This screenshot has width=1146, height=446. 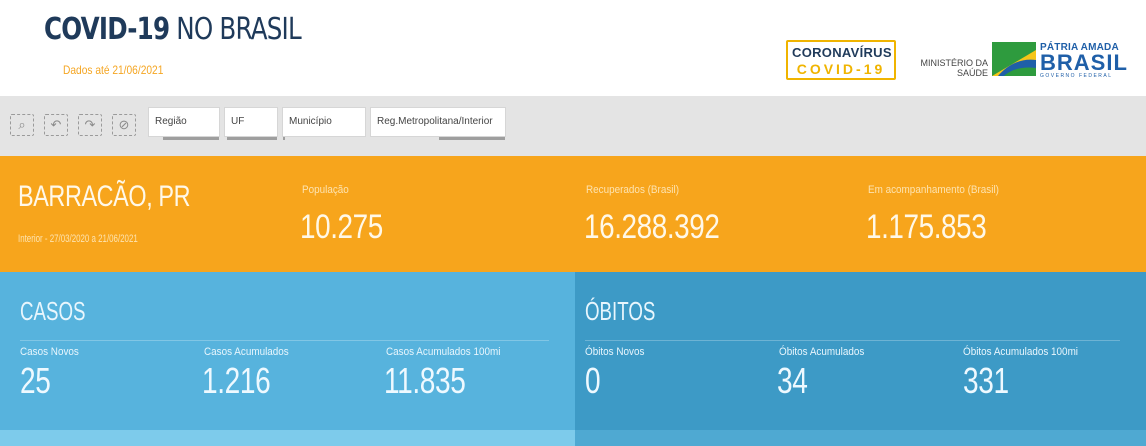 I want to click on obitos-divider, so click(x=852, y=340).